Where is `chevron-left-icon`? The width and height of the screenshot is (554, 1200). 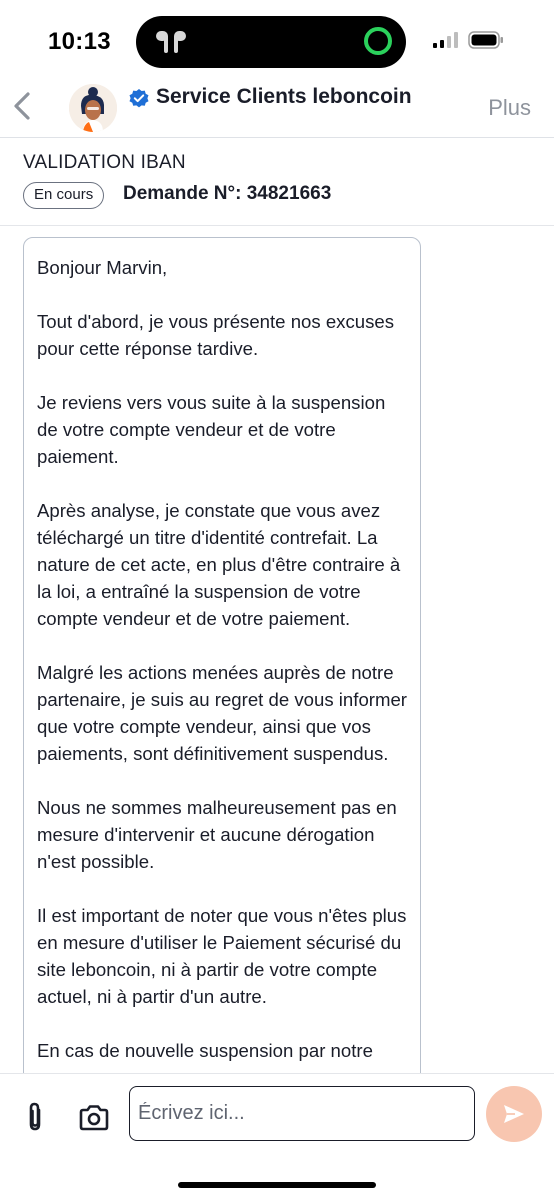 chevron-left-icon is located at coordinates (23, 106).